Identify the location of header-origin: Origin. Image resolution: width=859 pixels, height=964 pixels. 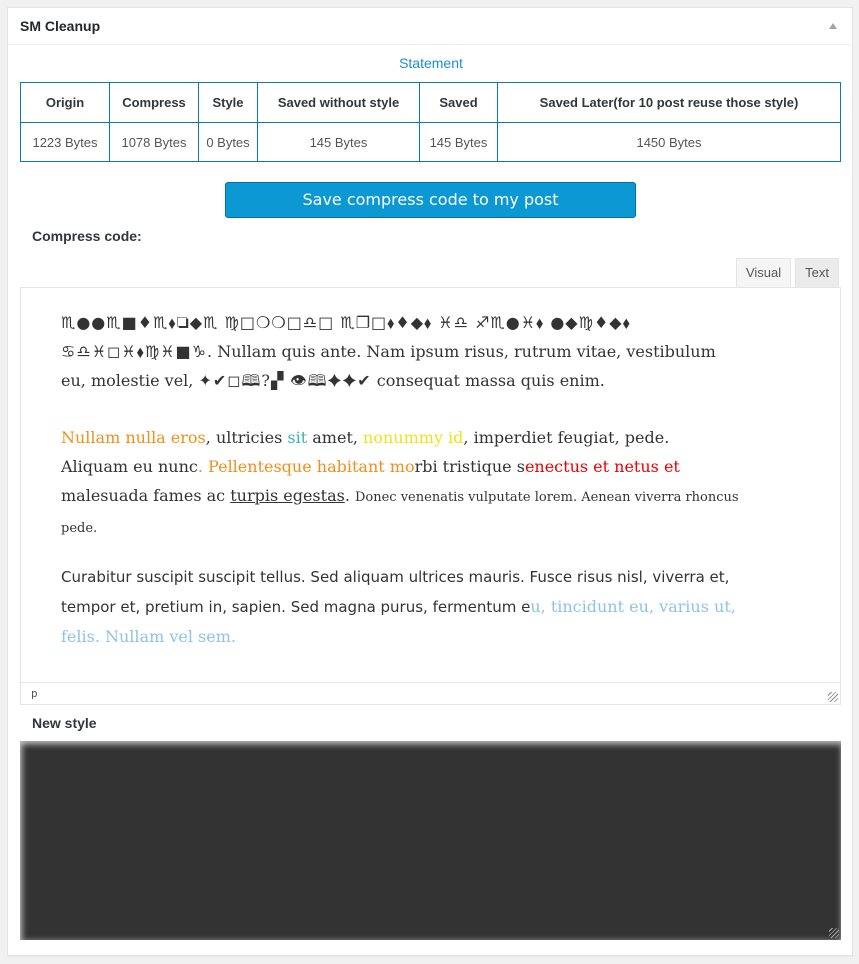
(65, 102).